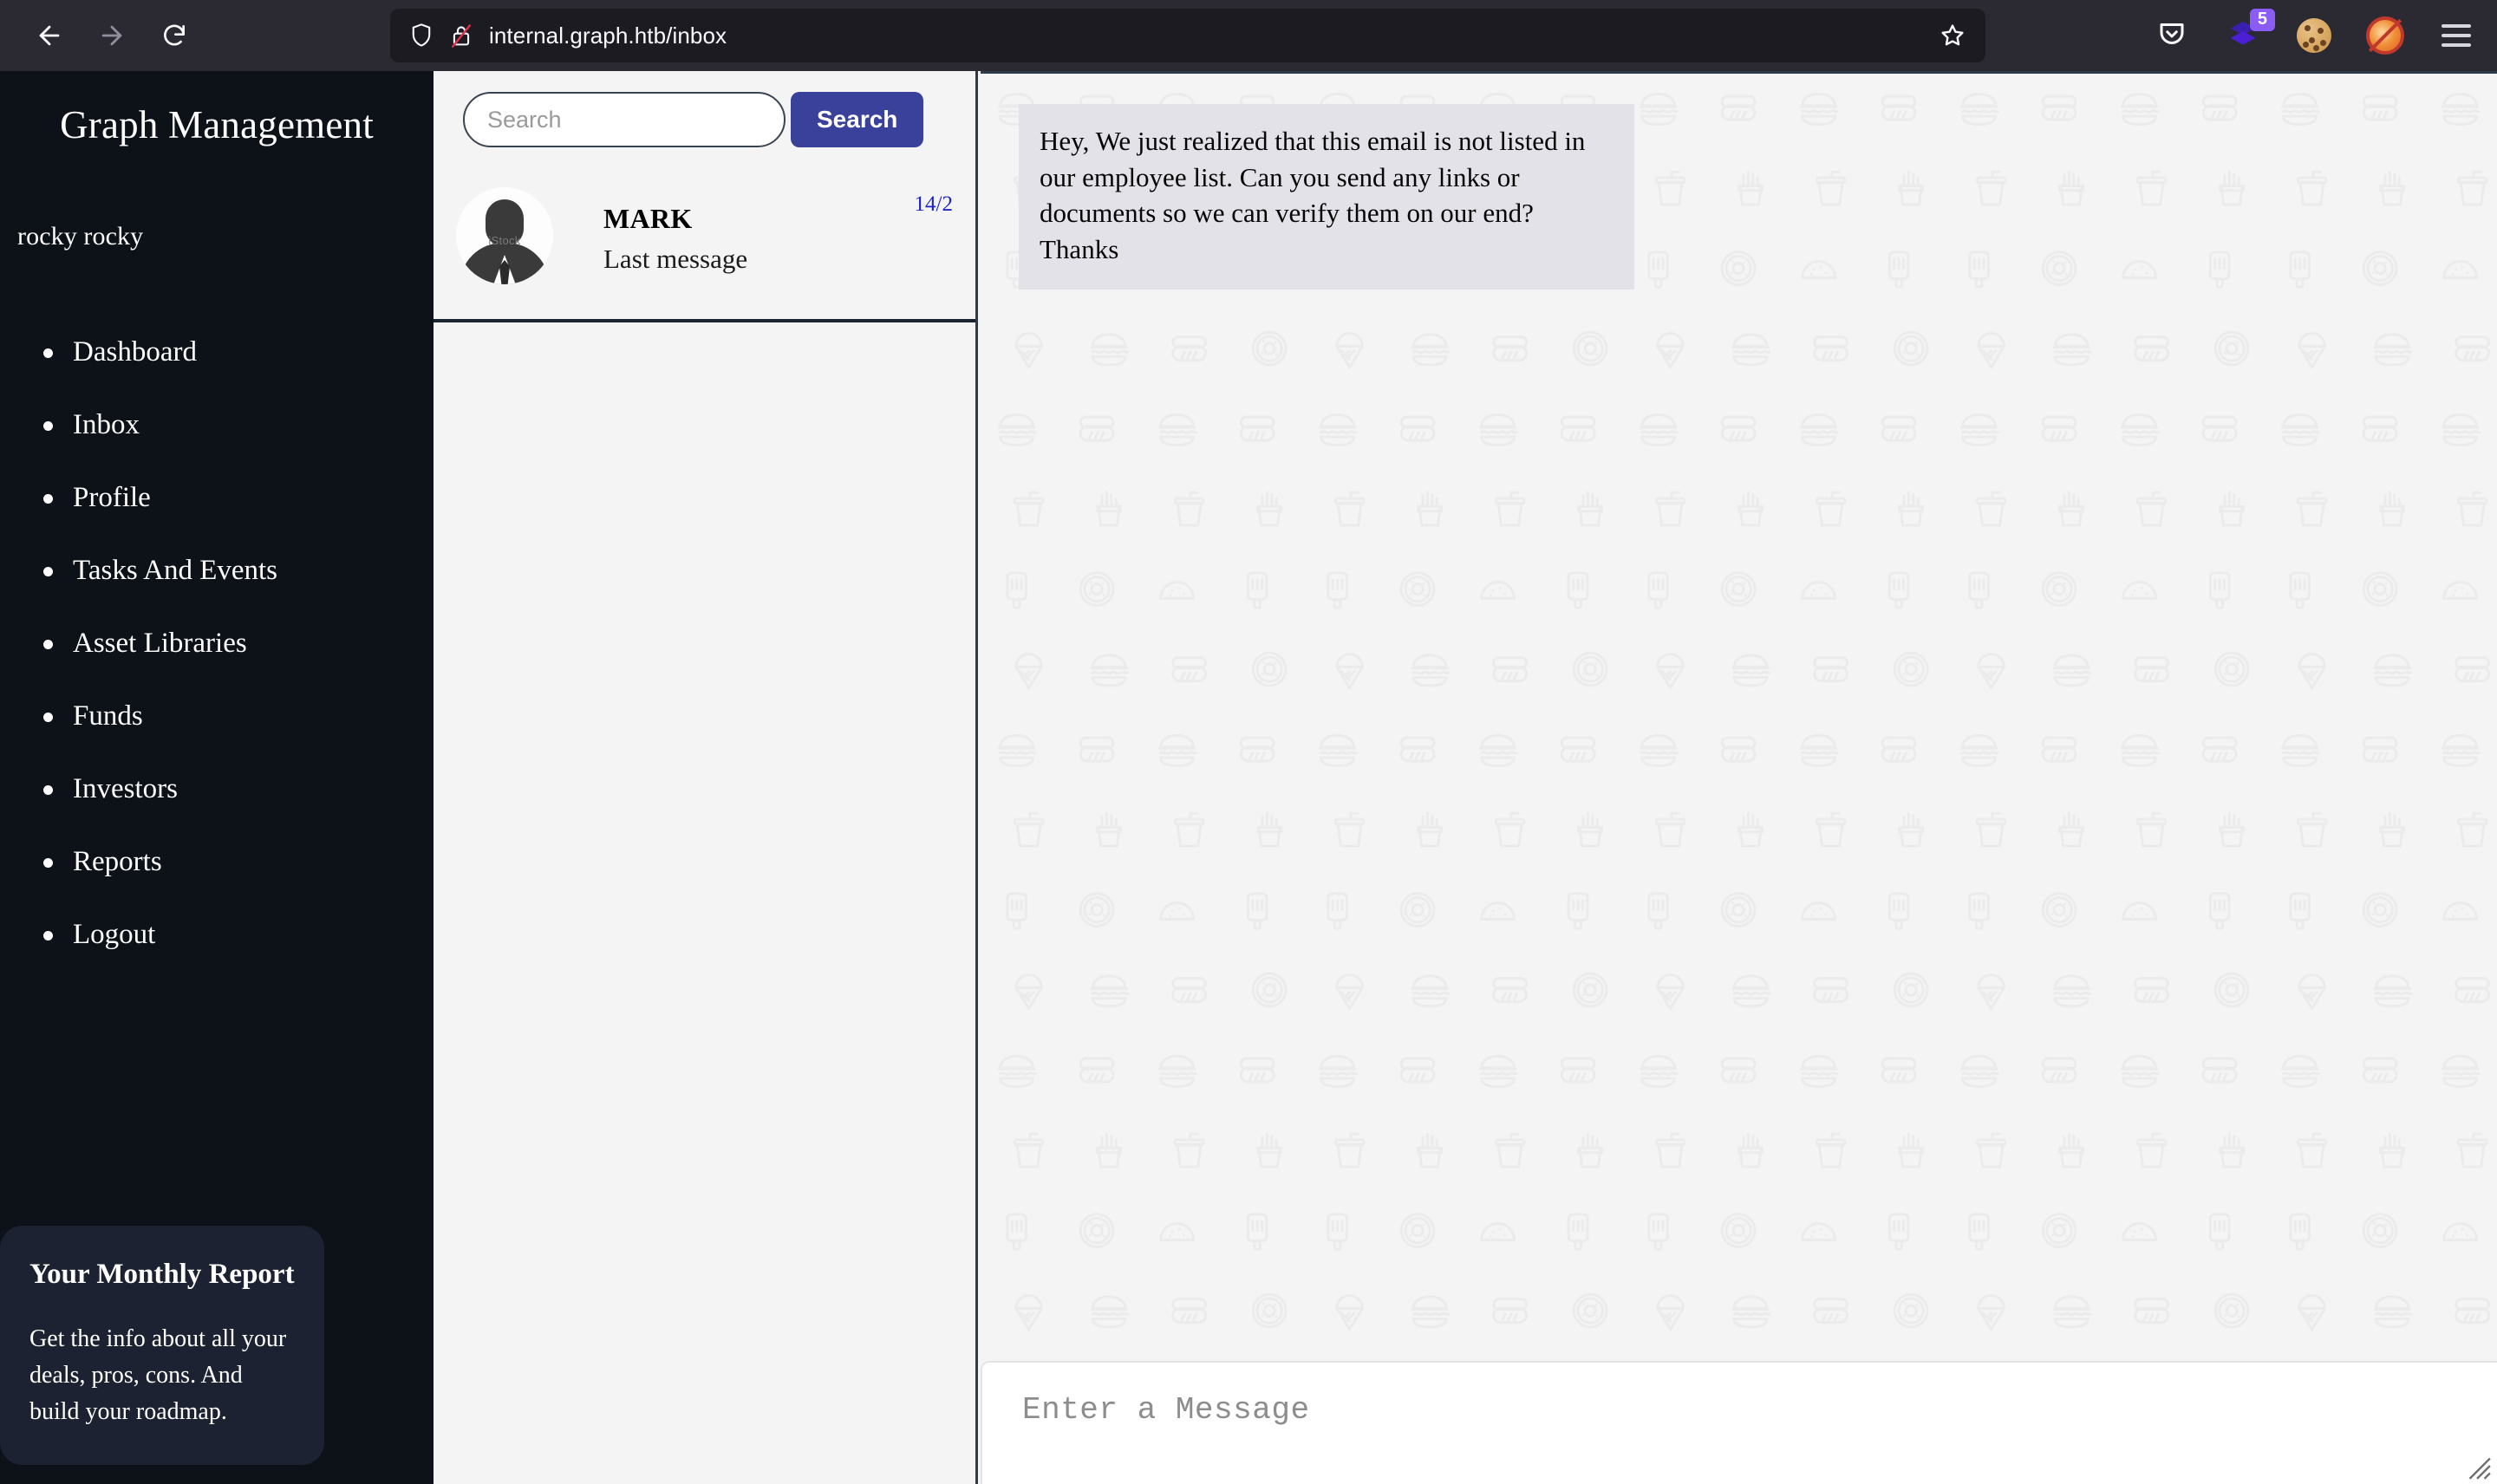 The image size is (2497, 1484). I want to click on sidebar-item-label: Investors, so click(126, 788).